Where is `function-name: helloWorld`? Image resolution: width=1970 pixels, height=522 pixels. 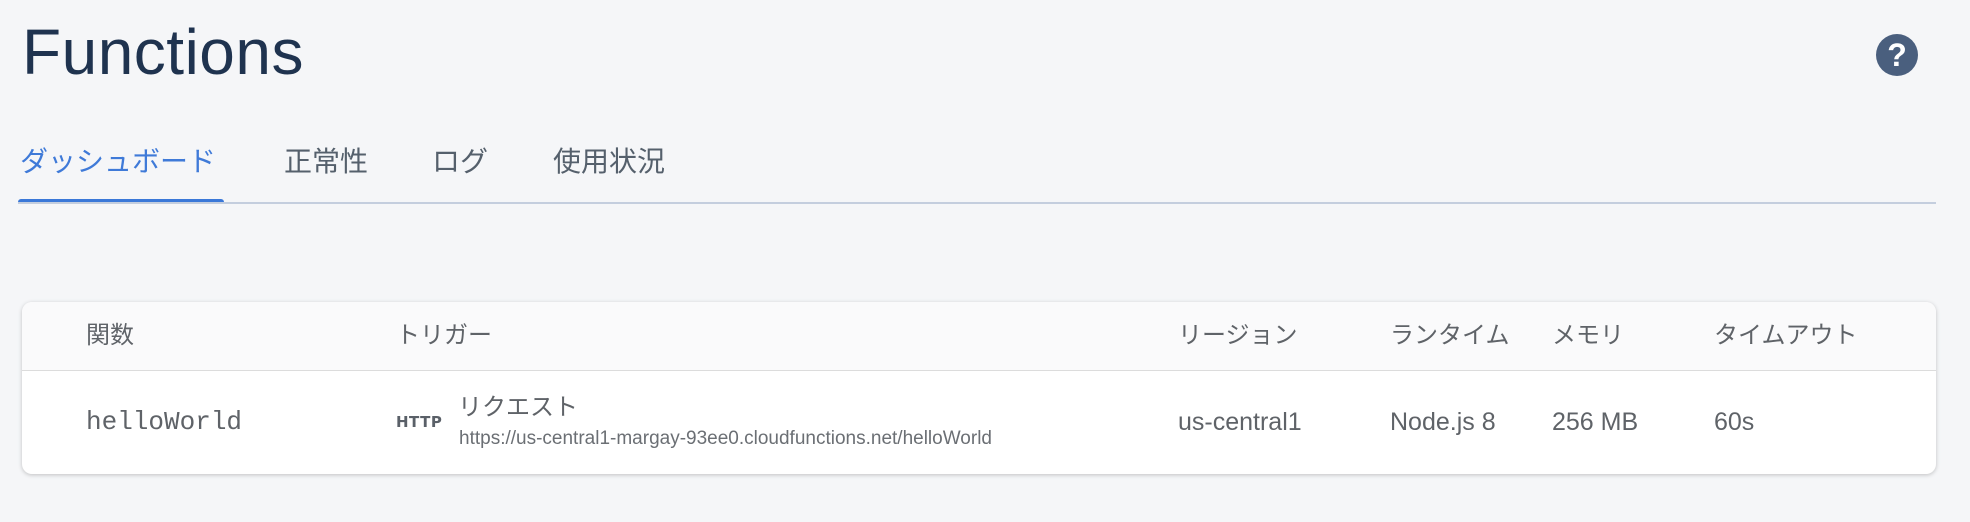
function-name: helloWorld is located at coordinates (164, 422).